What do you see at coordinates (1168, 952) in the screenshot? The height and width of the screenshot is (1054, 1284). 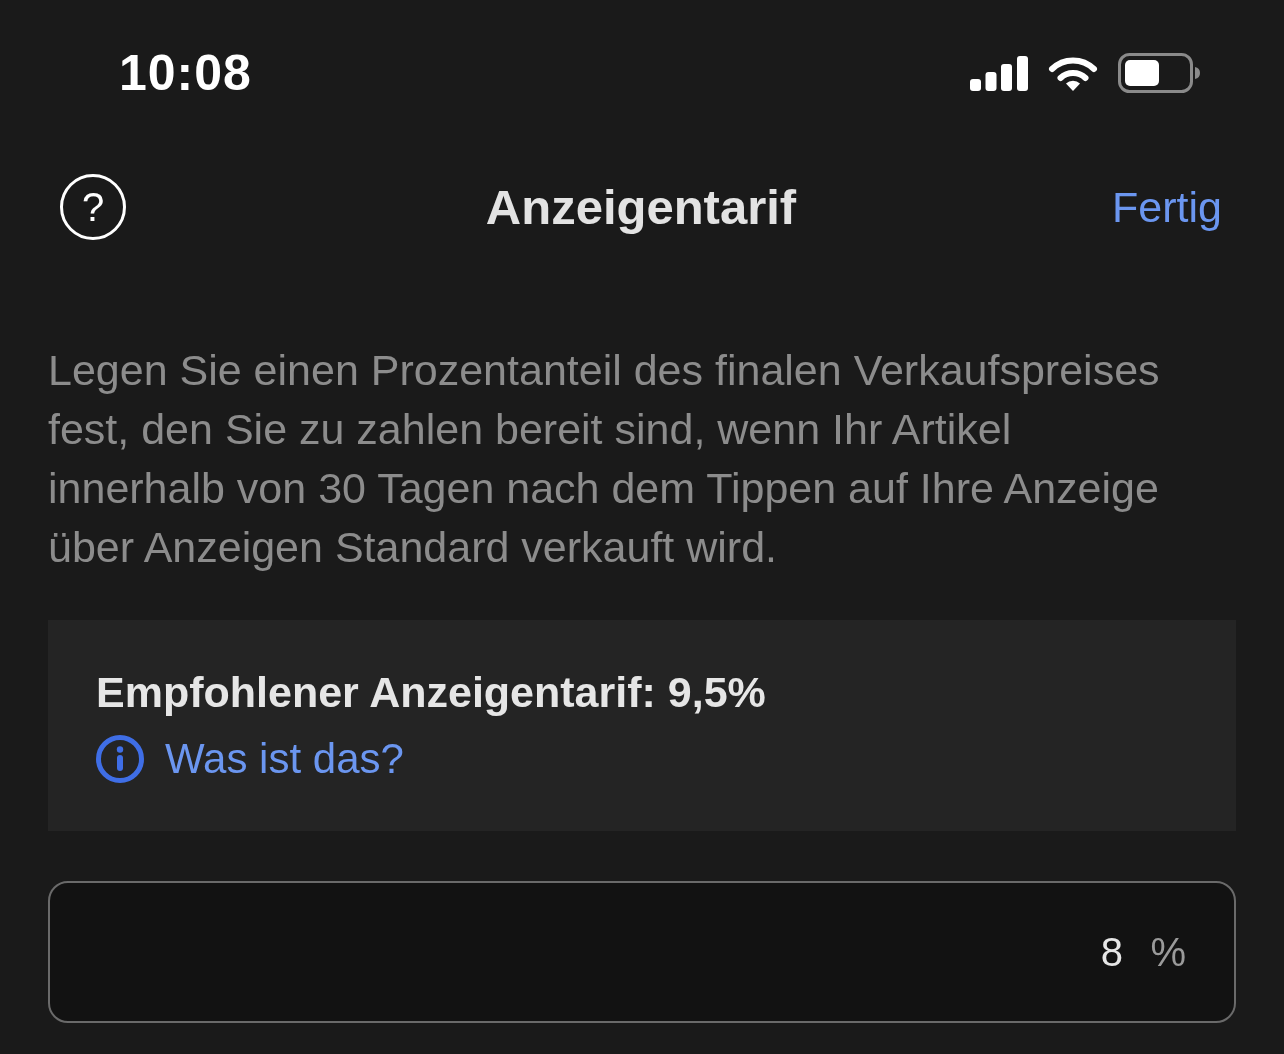 I see `percent-suffix: %` at bounding box center [1168, 952].